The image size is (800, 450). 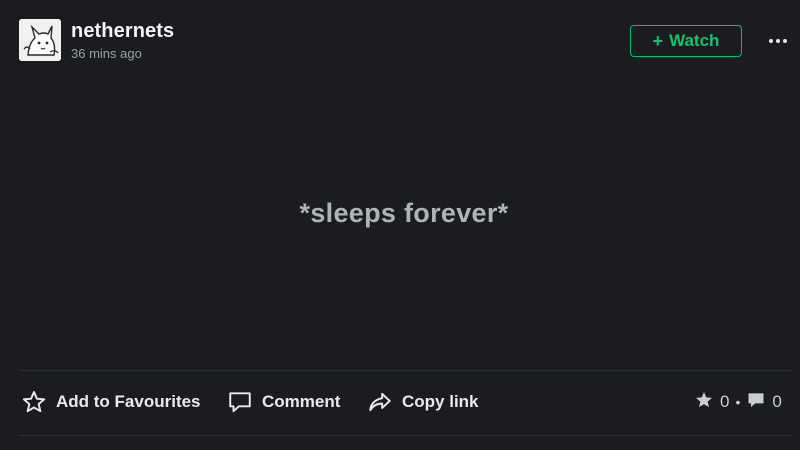 What do you see at coordinates (440, 401) in the screenshot?
I see `copy-link-label: Copy link` at bounding box center [440, 401].